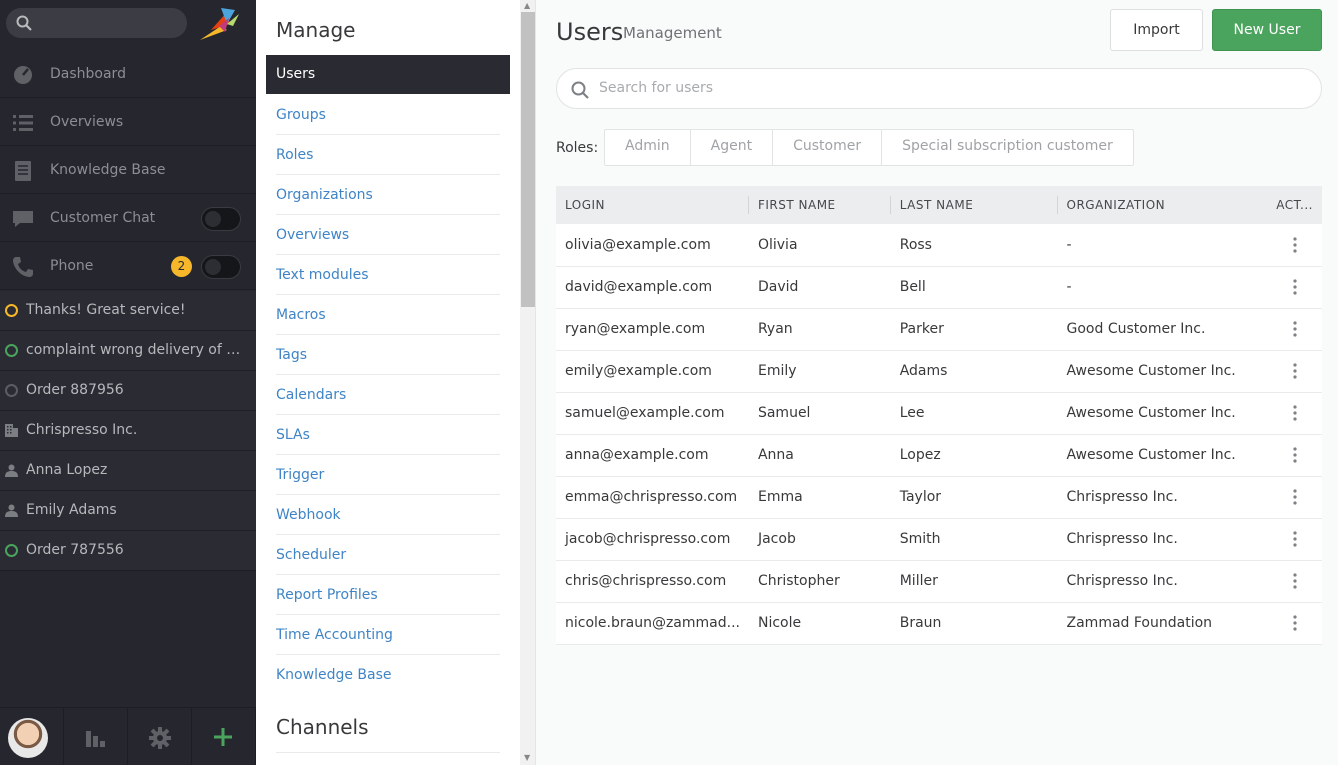 The height and width of the screenshot is (765, 1338). What do you see at coordinates (221, 267) in the screenshot?
I see `phone-toggle` at bounding box center [221, 267].